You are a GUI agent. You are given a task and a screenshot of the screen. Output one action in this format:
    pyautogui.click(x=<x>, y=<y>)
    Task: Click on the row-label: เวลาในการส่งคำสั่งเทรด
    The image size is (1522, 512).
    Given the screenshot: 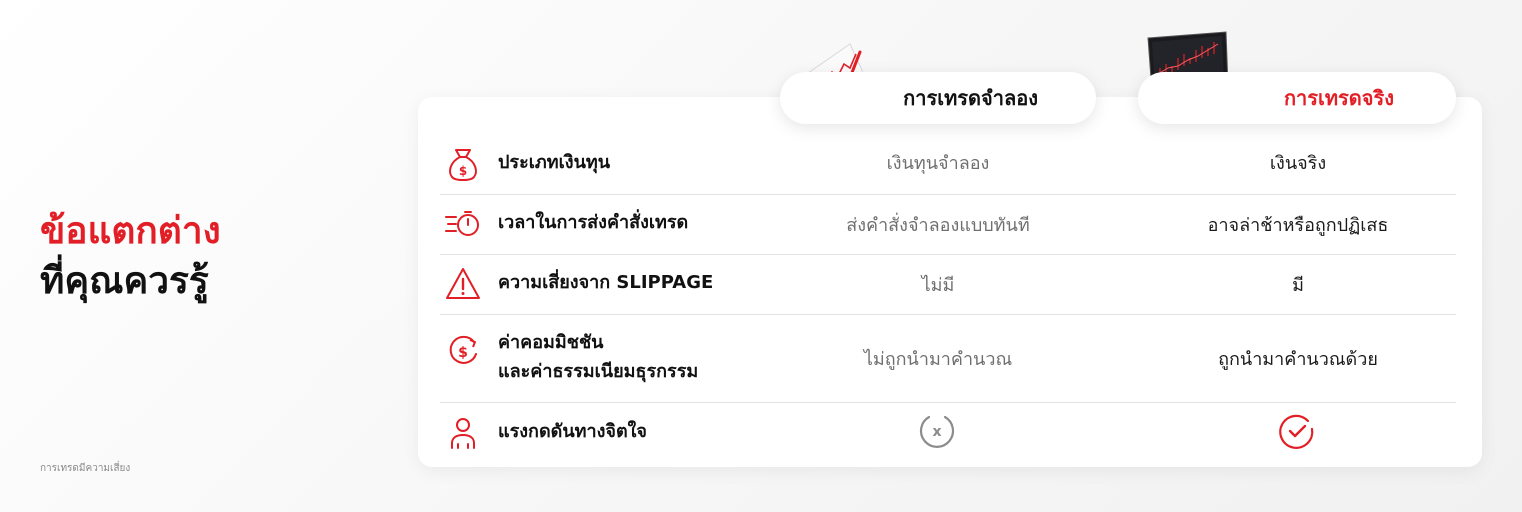 What is the action you would take?
    pyautogui.click(x=593, y=222)
    